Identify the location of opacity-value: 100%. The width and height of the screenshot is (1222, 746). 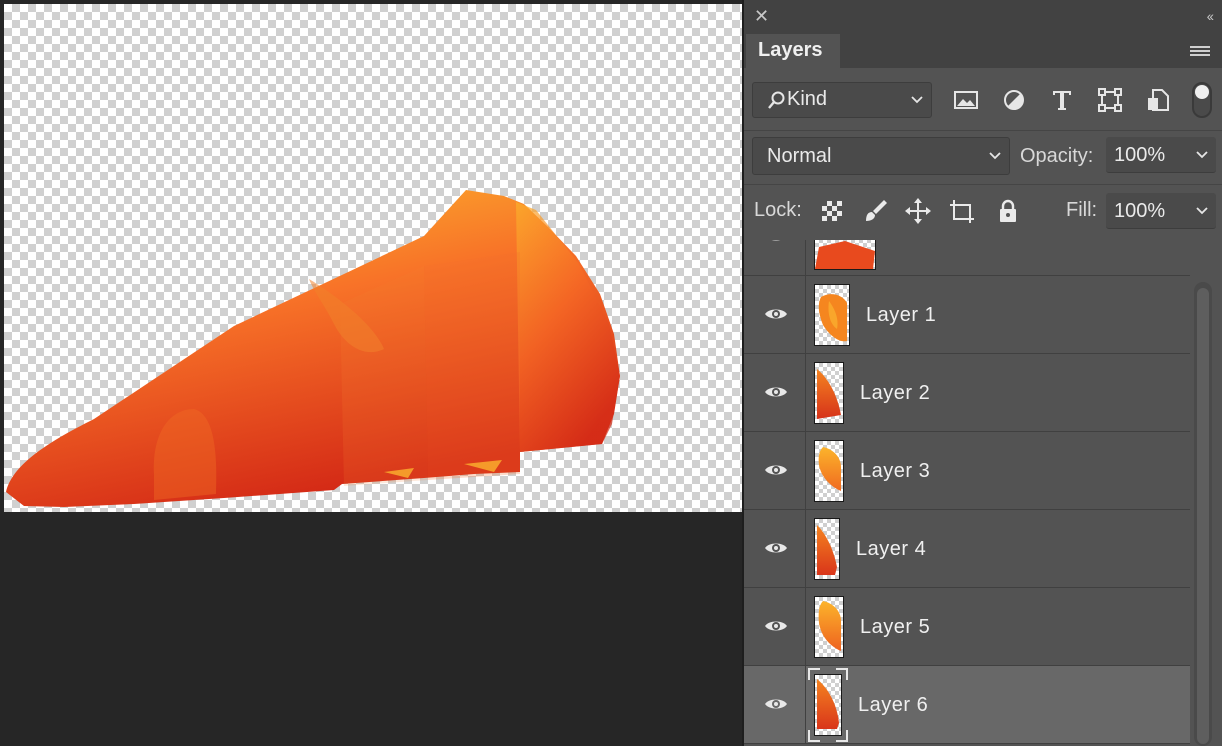
(1140, 155).